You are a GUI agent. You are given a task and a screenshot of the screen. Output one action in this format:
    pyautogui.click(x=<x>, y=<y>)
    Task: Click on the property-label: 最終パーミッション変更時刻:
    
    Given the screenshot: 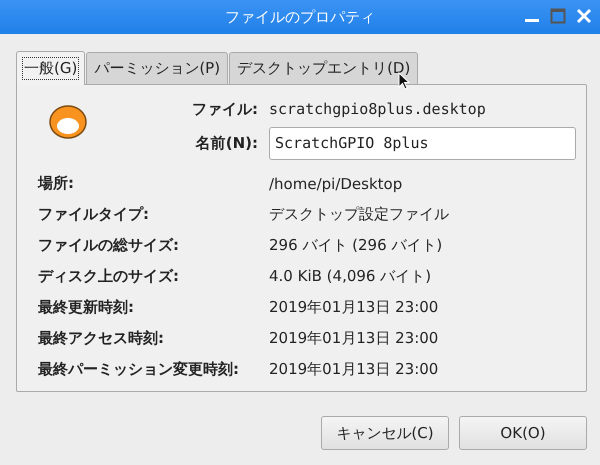 What is the action you would take?
    pyautogui.click(x=139, y=369)
    